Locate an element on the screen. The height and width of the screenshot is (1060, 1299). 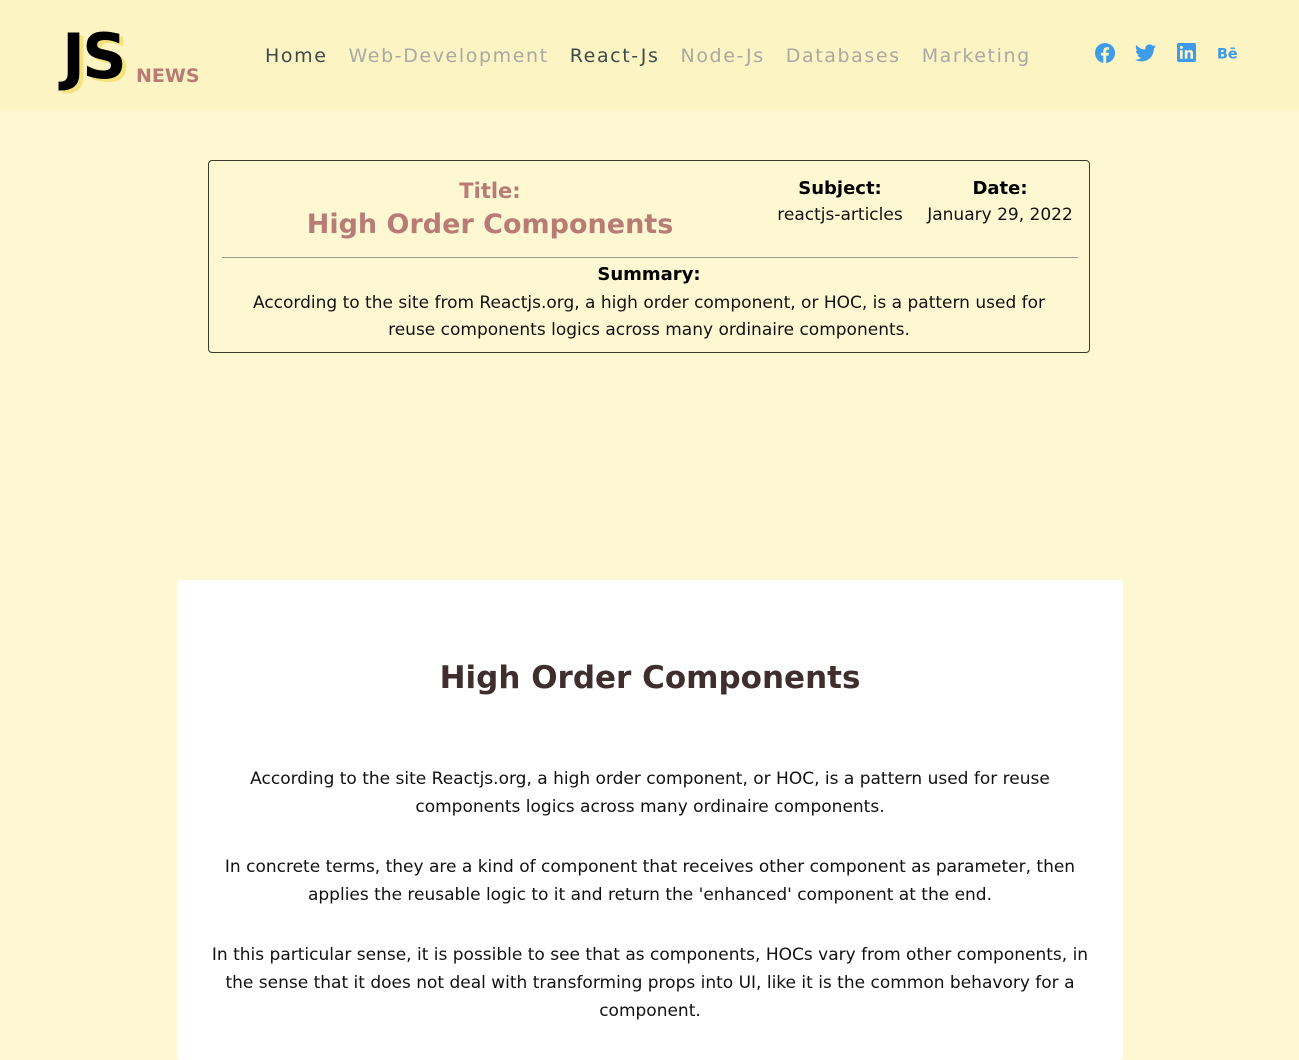
card-subject: reactjs-articles is located at coordinates (840, 215).